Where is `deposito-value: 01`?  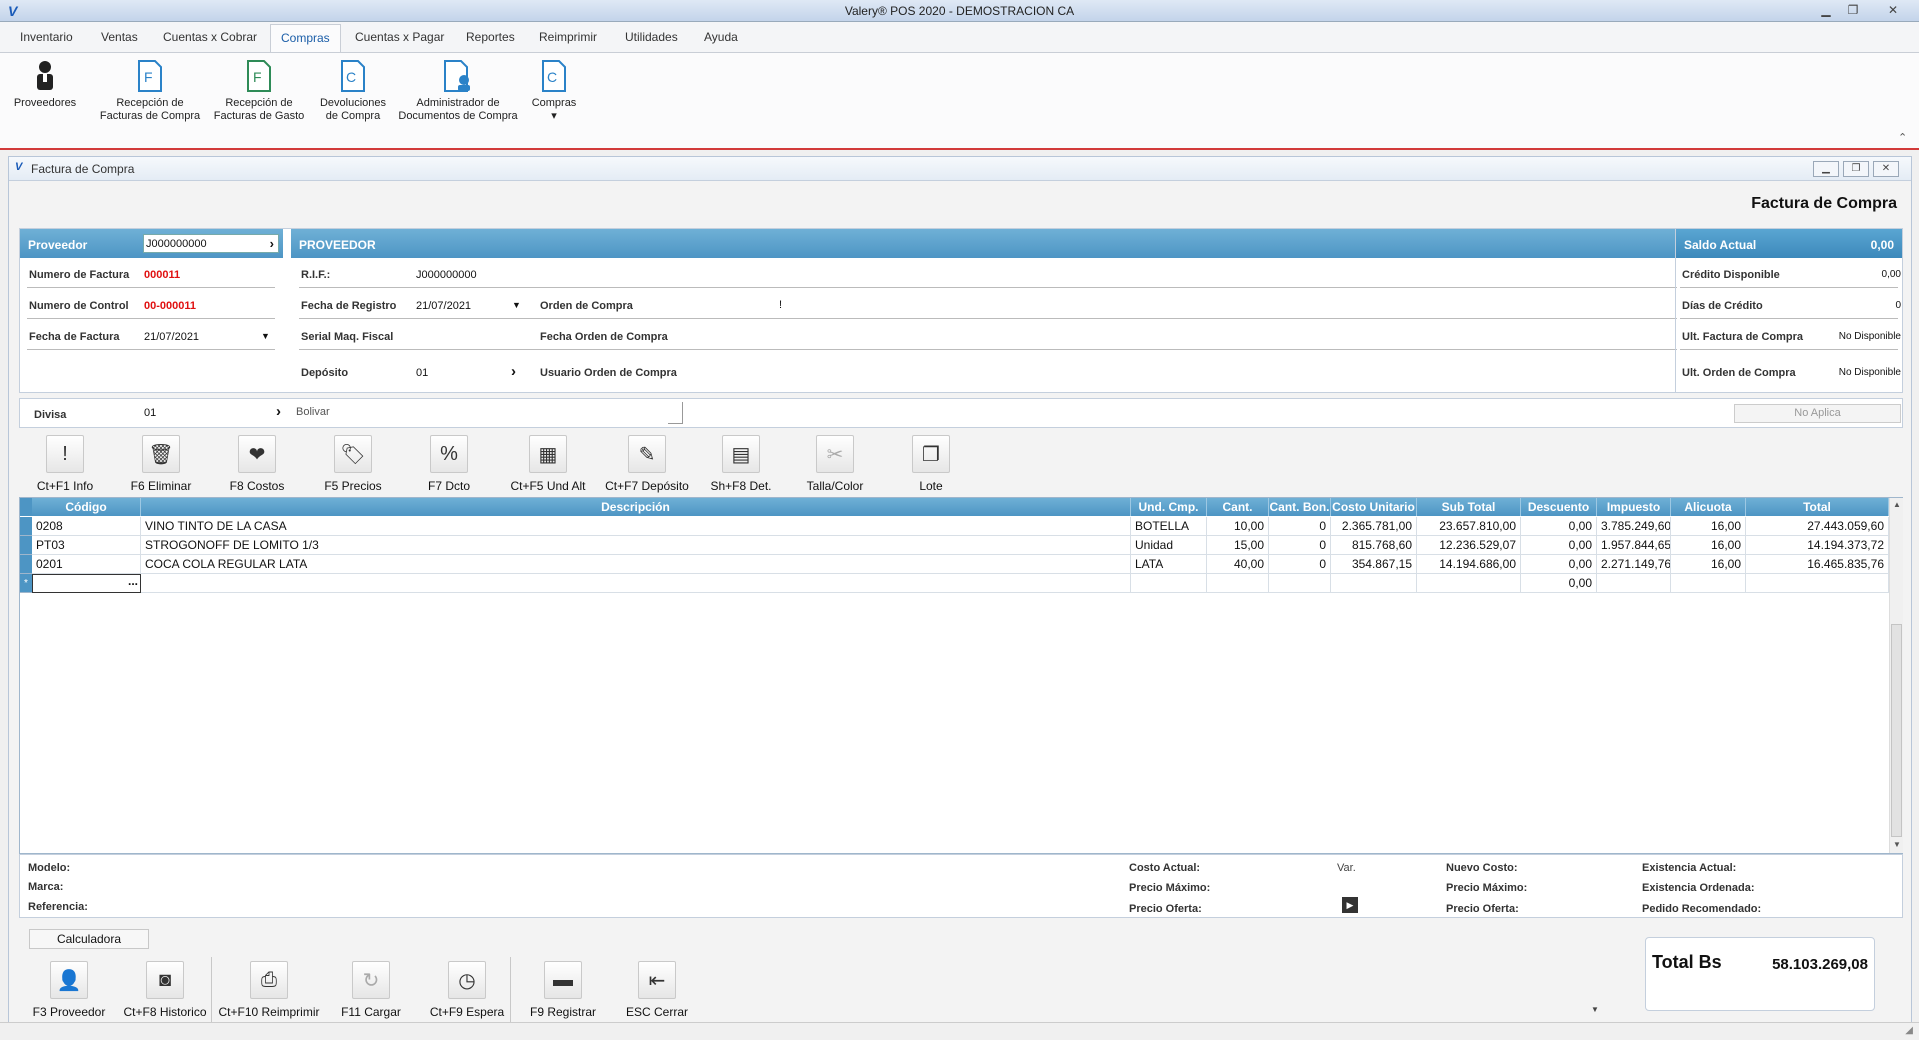 deposito-value: 01 is located at coordinates (422, 373).